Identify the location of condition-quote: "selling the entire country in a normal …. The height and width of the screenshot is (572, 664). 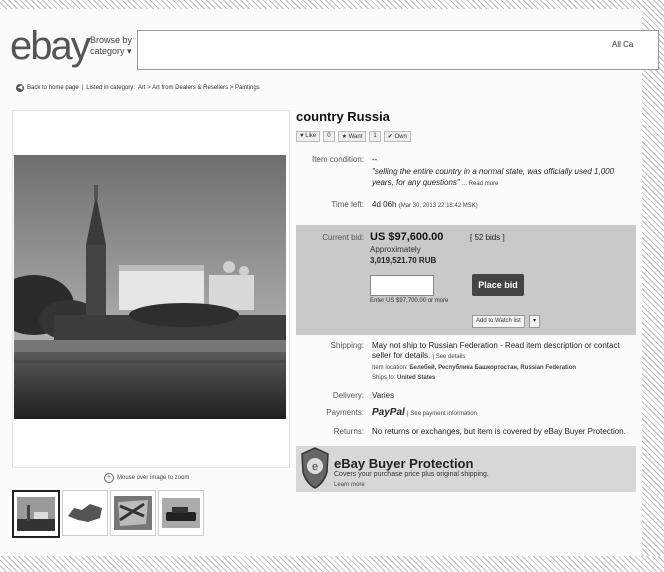
(503, 178).